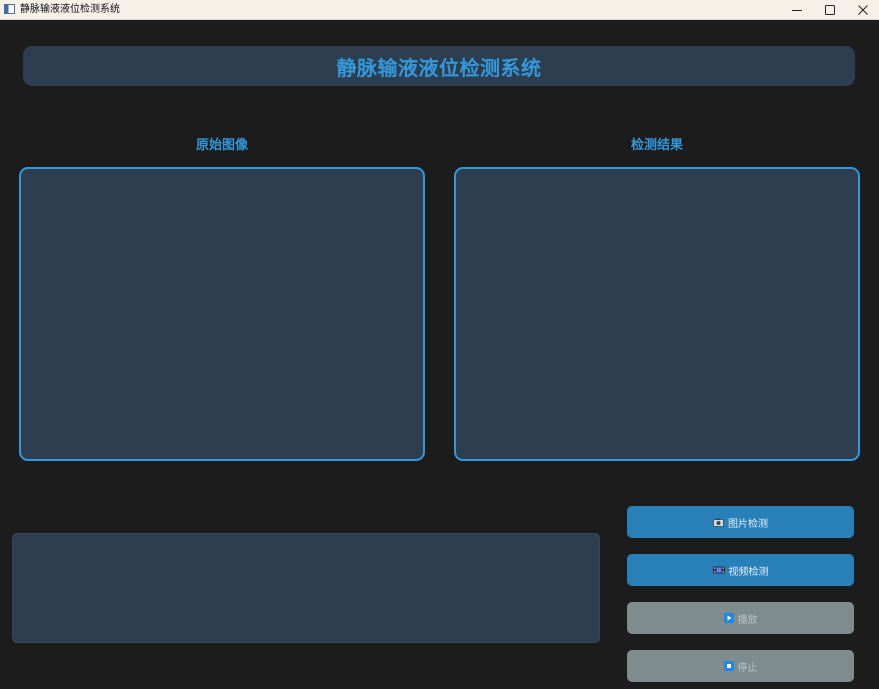  Describe the element at coordinates (718, 570) in the screenshot. I see `film-icon` at that location.